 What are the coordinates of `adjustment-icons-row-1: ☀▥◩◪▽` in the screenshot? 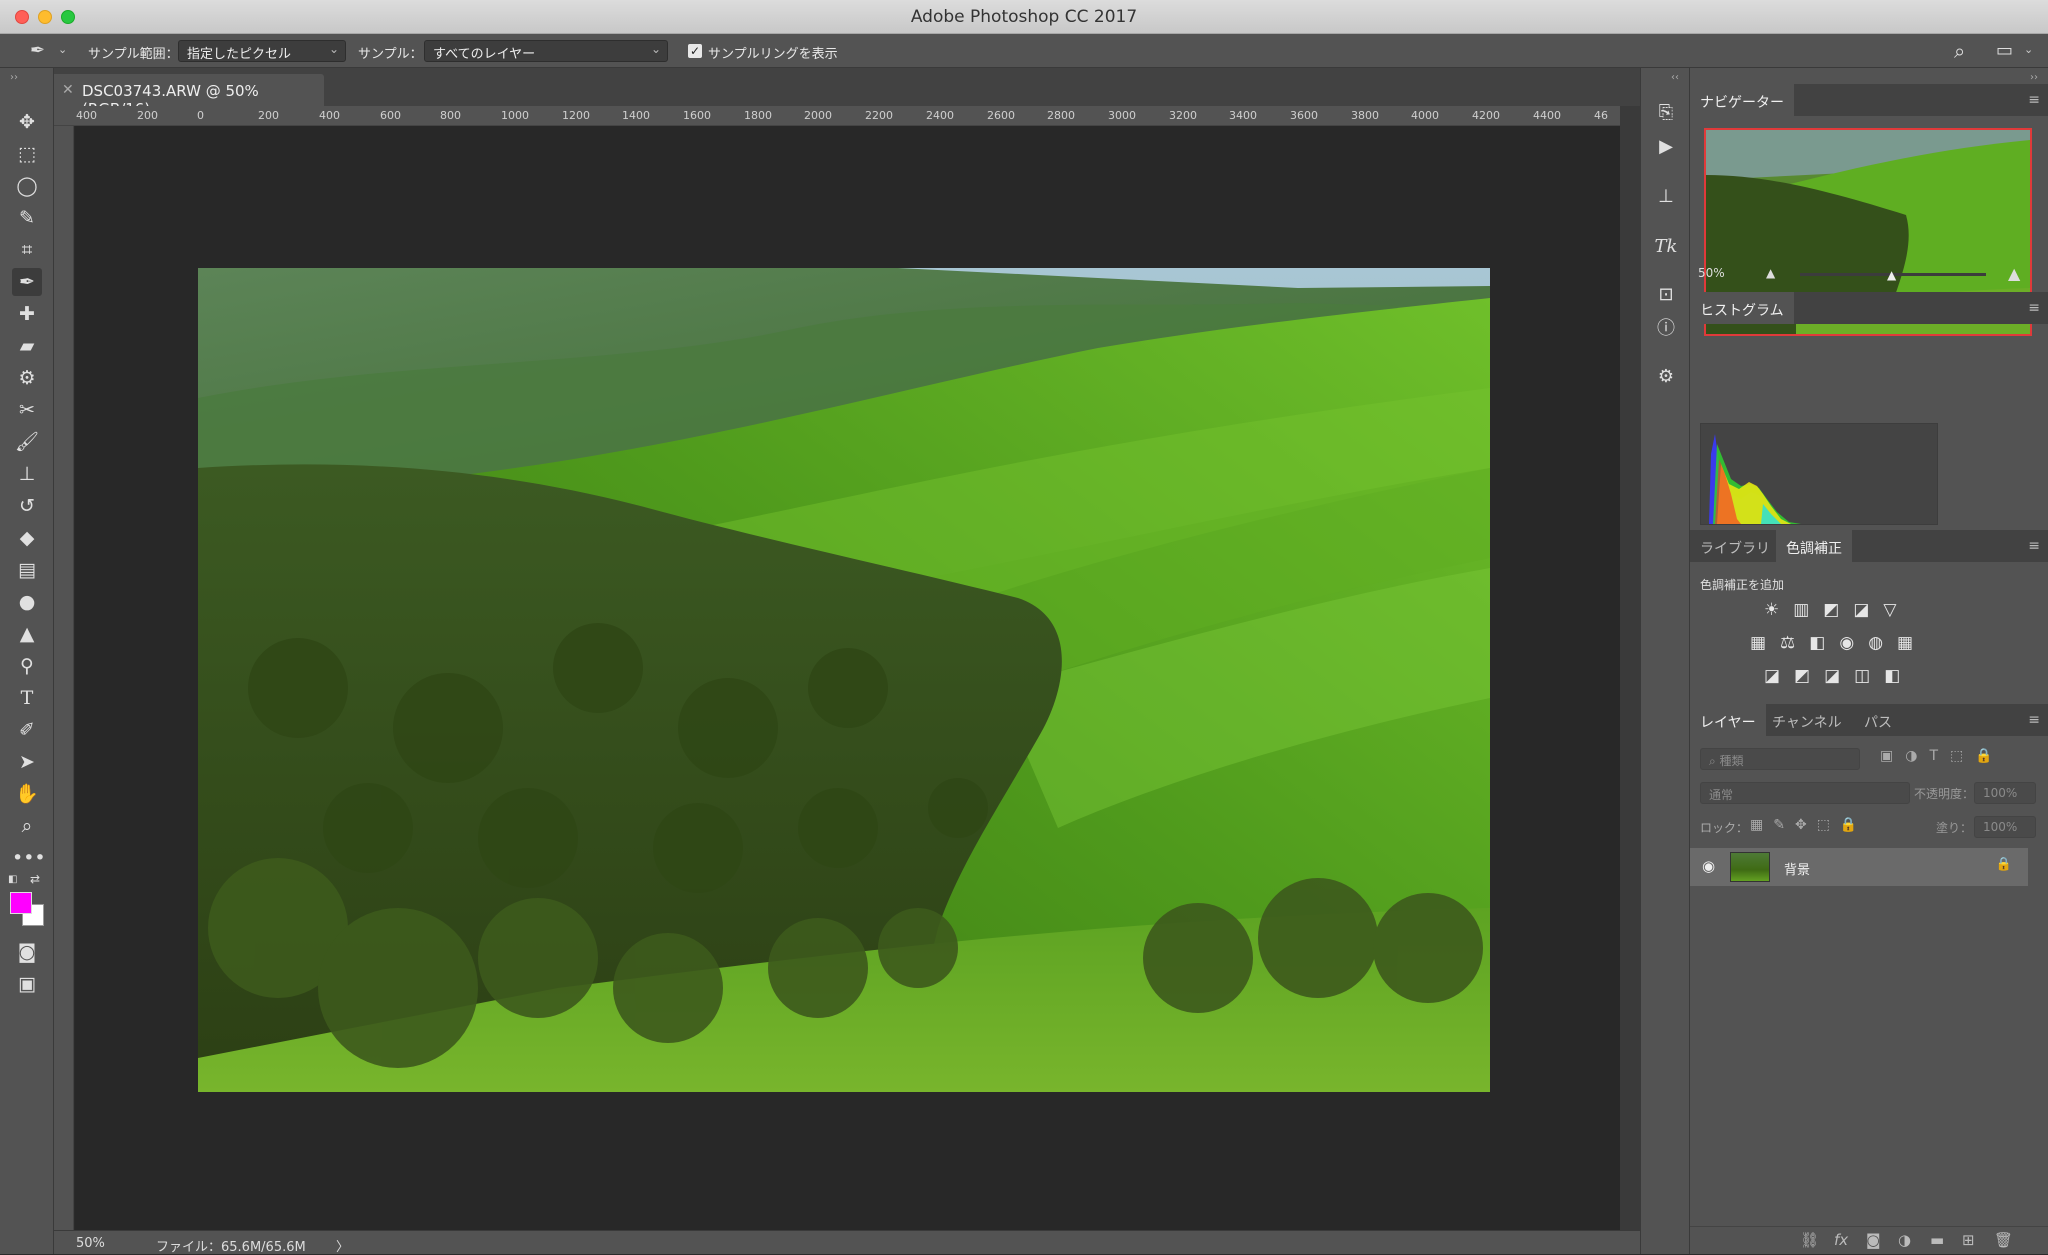 It's located at (1837, 610).